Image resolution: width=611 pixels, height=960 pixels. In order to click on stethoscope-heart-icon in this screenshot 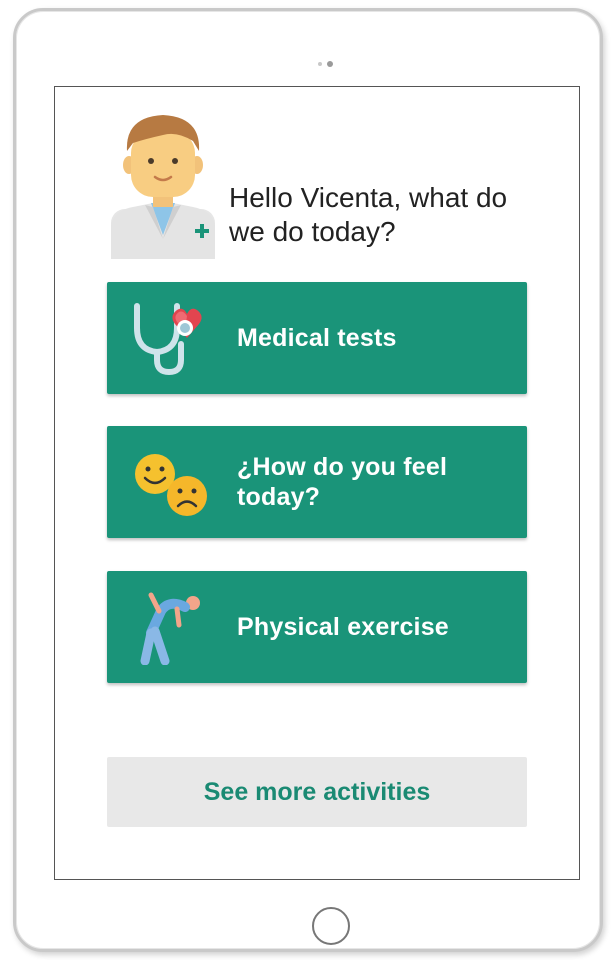, I will do `click(168, 339)`.